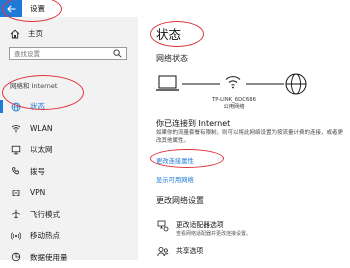  Describe the element at coordinates (15, 257) in the screenshot. I see `data-usage-icon` at that location.